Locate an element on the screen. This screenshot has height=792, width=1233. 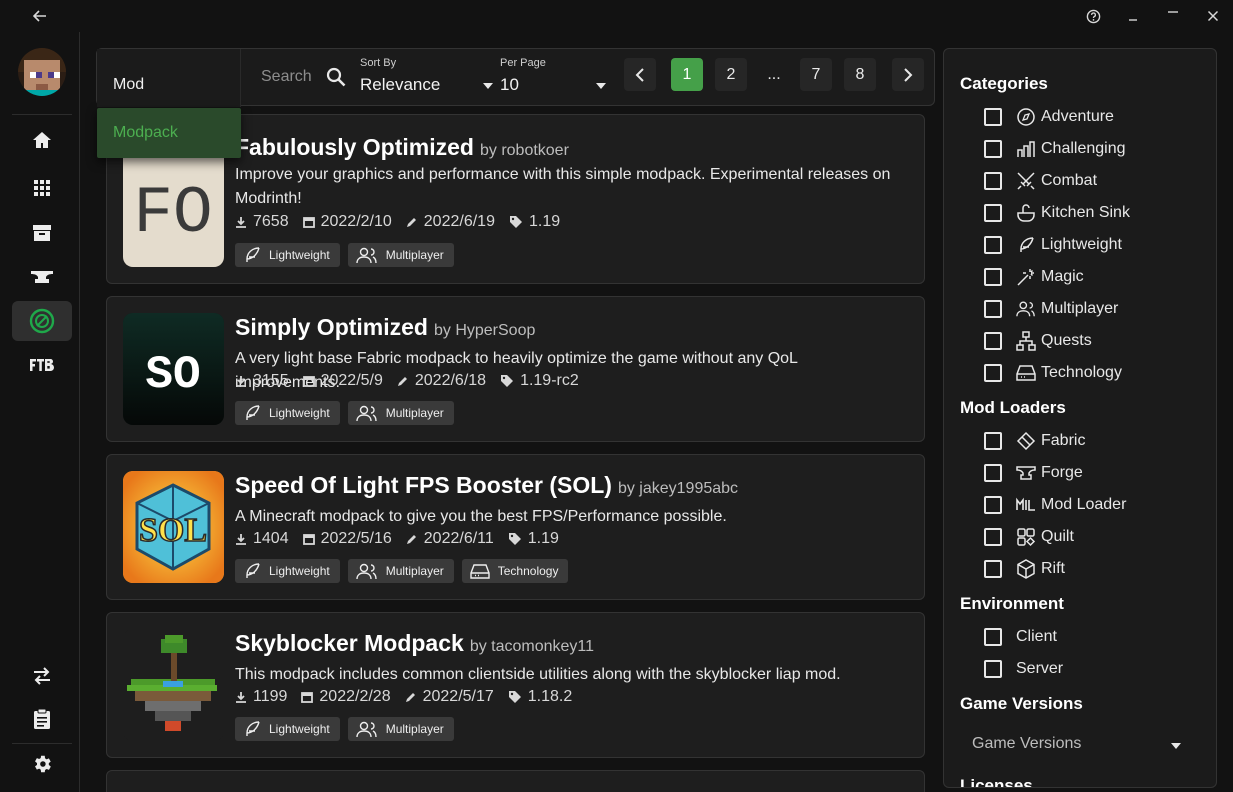
sidebar-item-forge is located at coordinates (42, 277).